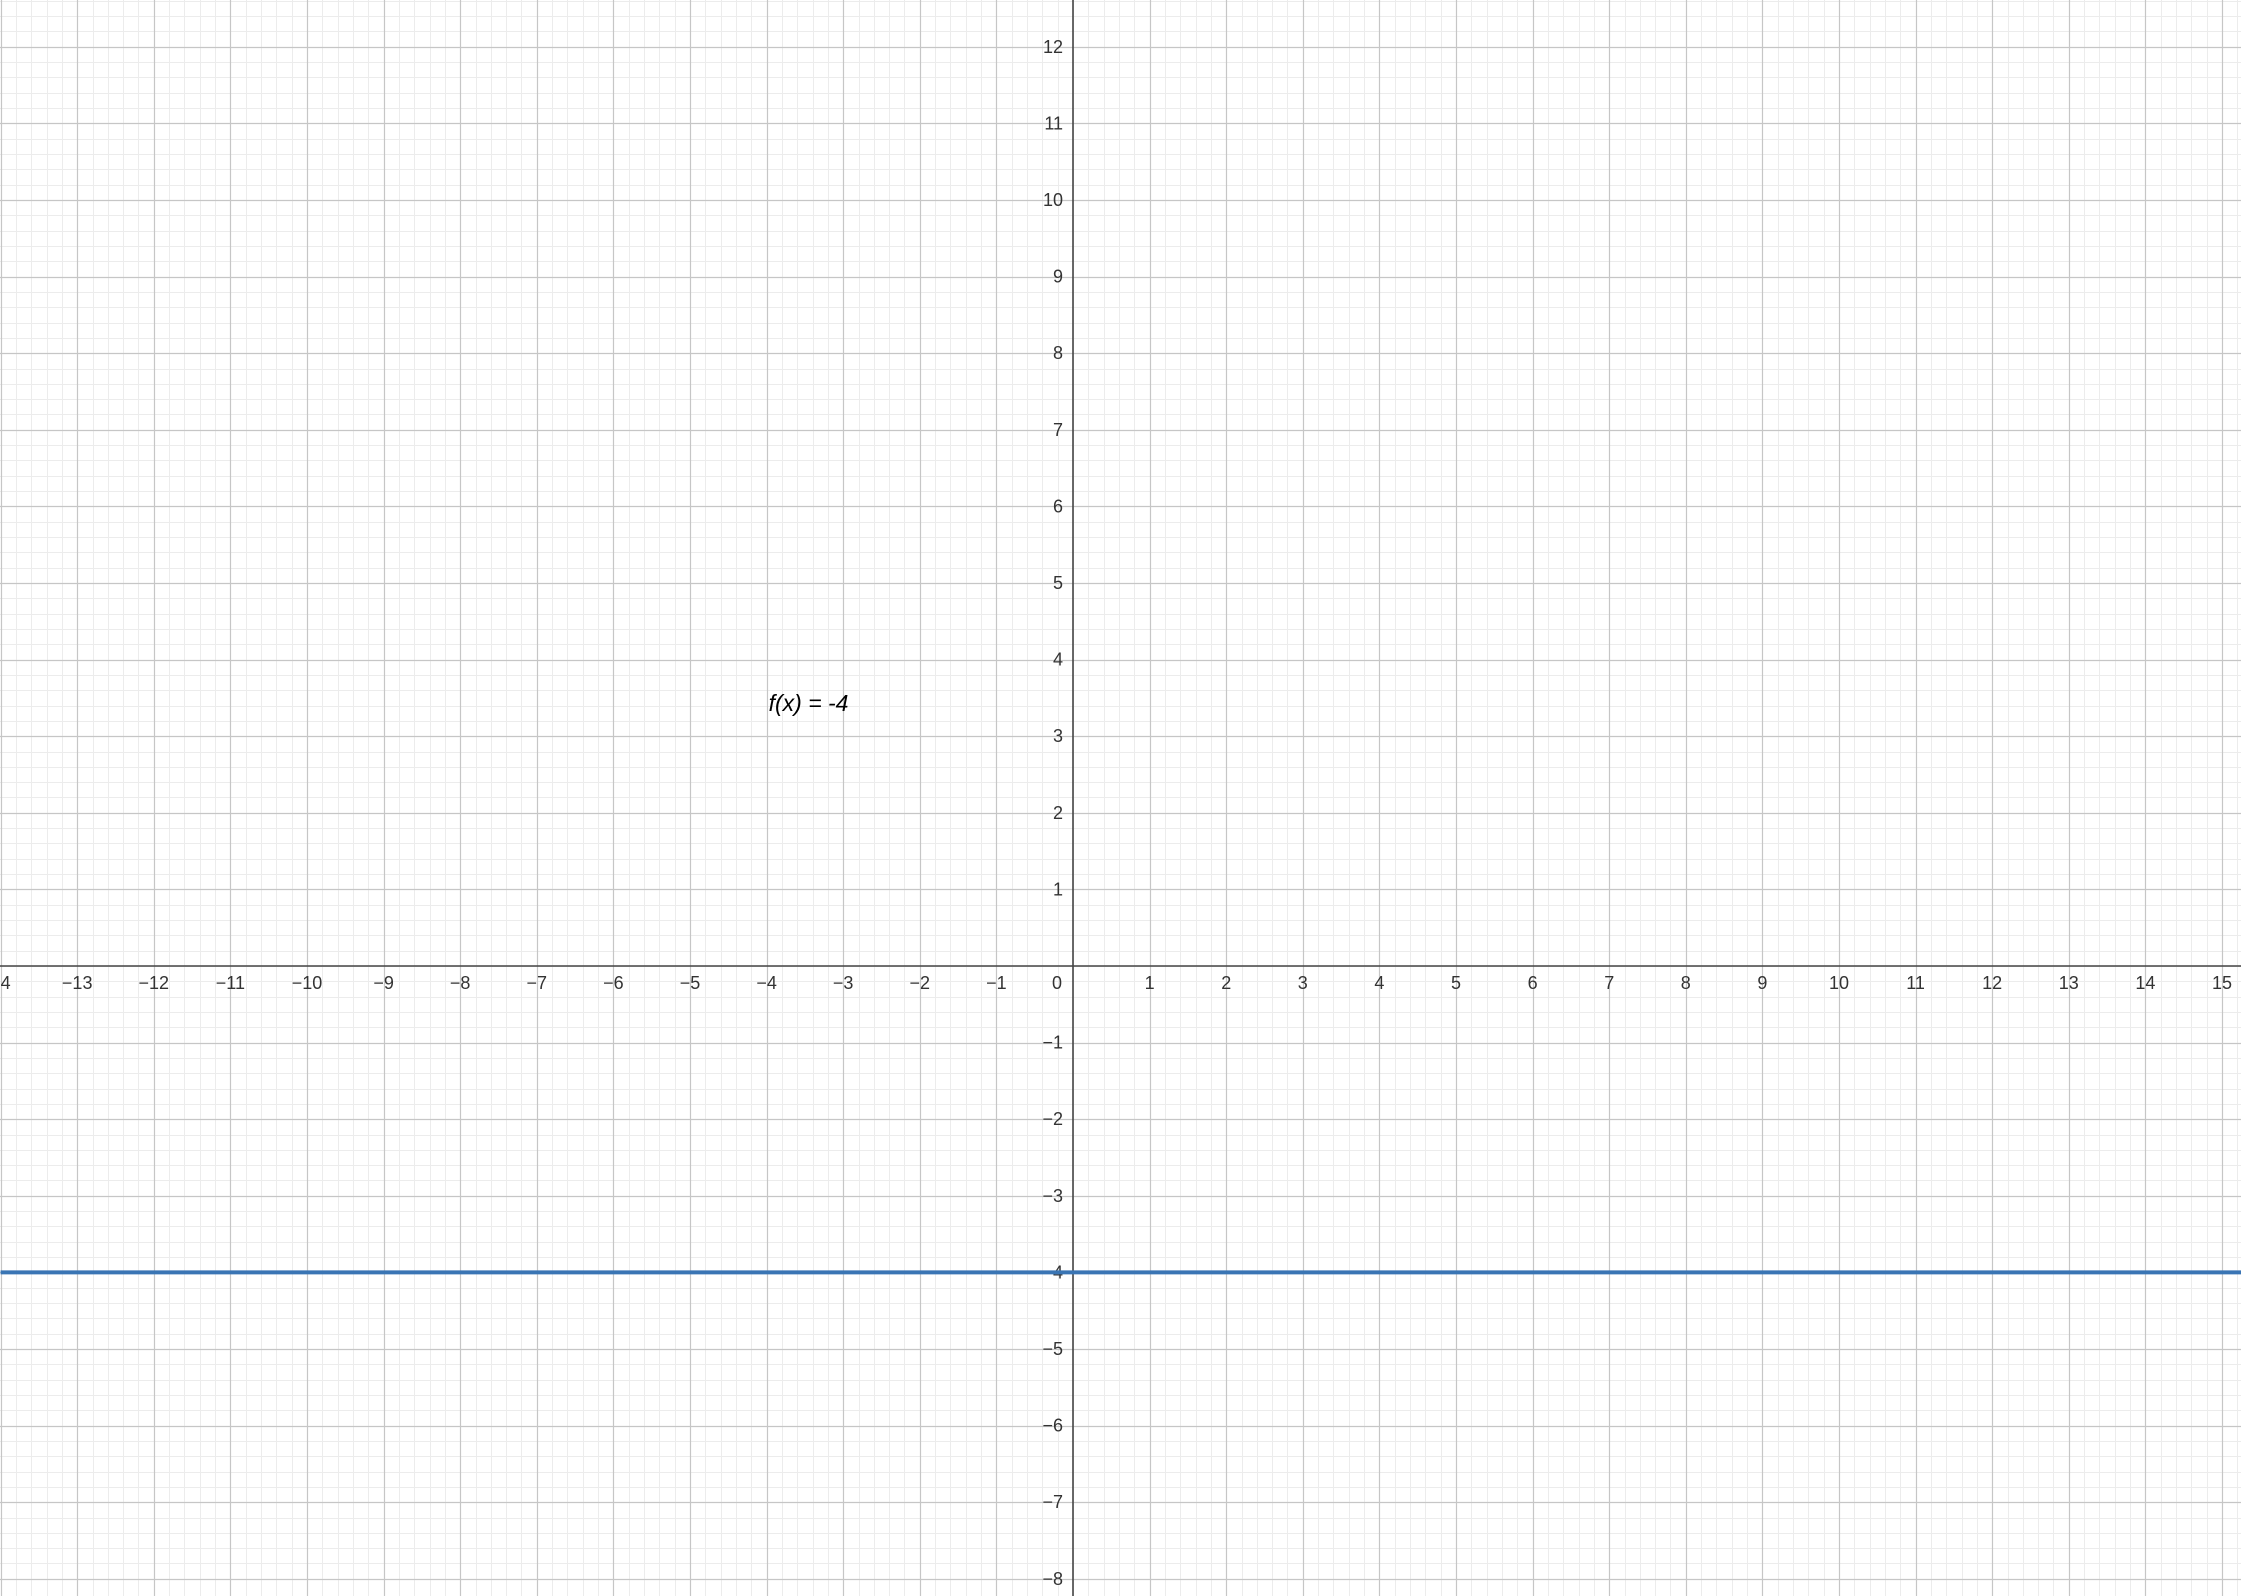  I want to click on x-tick-label: −12, so click(154, 983).